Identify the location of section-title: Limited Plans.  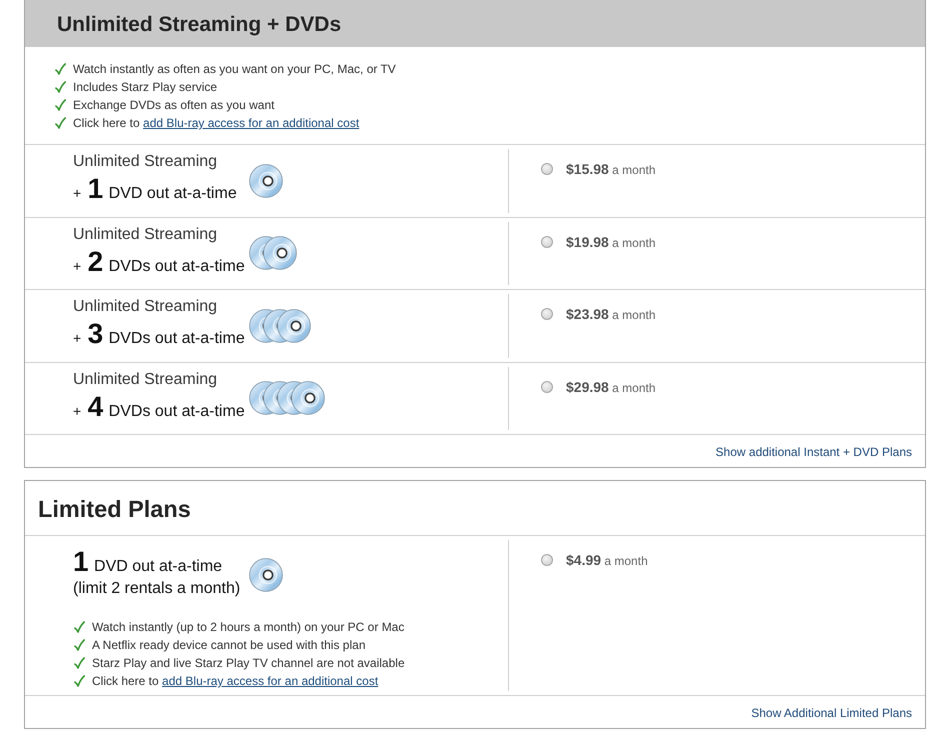
(114, 508).